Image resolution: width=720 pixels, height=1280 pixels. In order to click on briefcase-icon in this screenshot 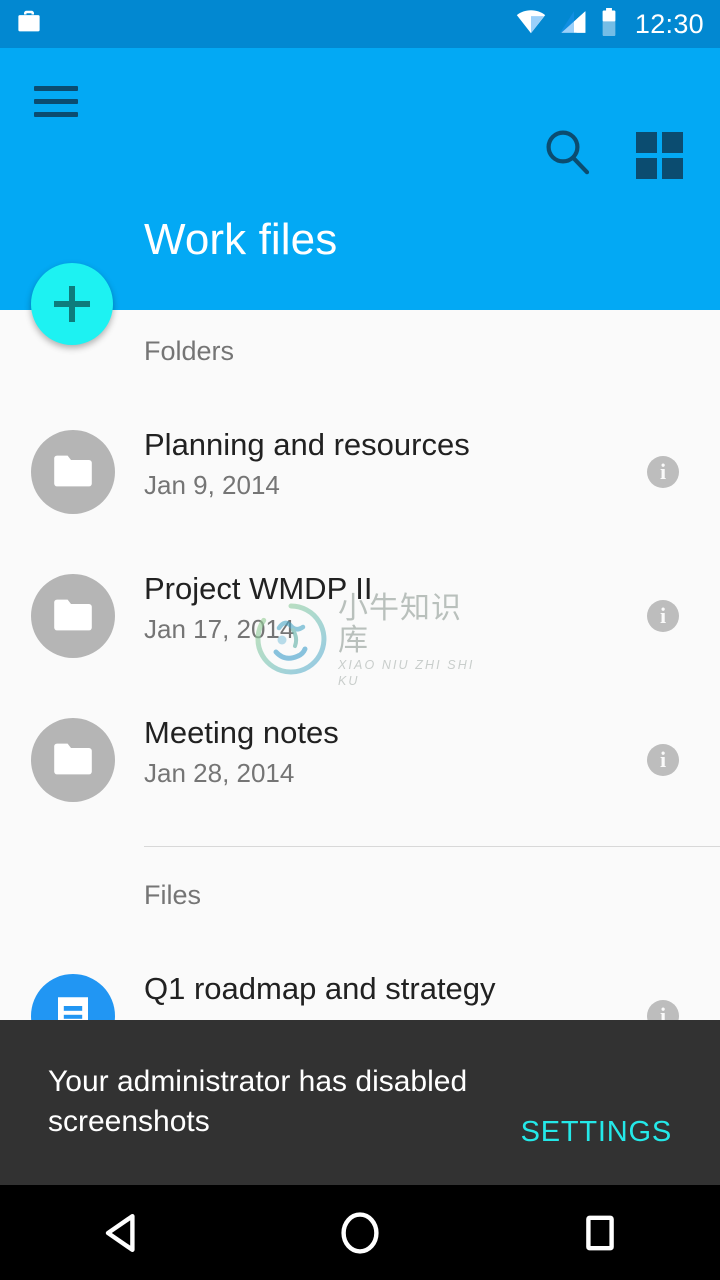, I will do `click(29, 24)`.